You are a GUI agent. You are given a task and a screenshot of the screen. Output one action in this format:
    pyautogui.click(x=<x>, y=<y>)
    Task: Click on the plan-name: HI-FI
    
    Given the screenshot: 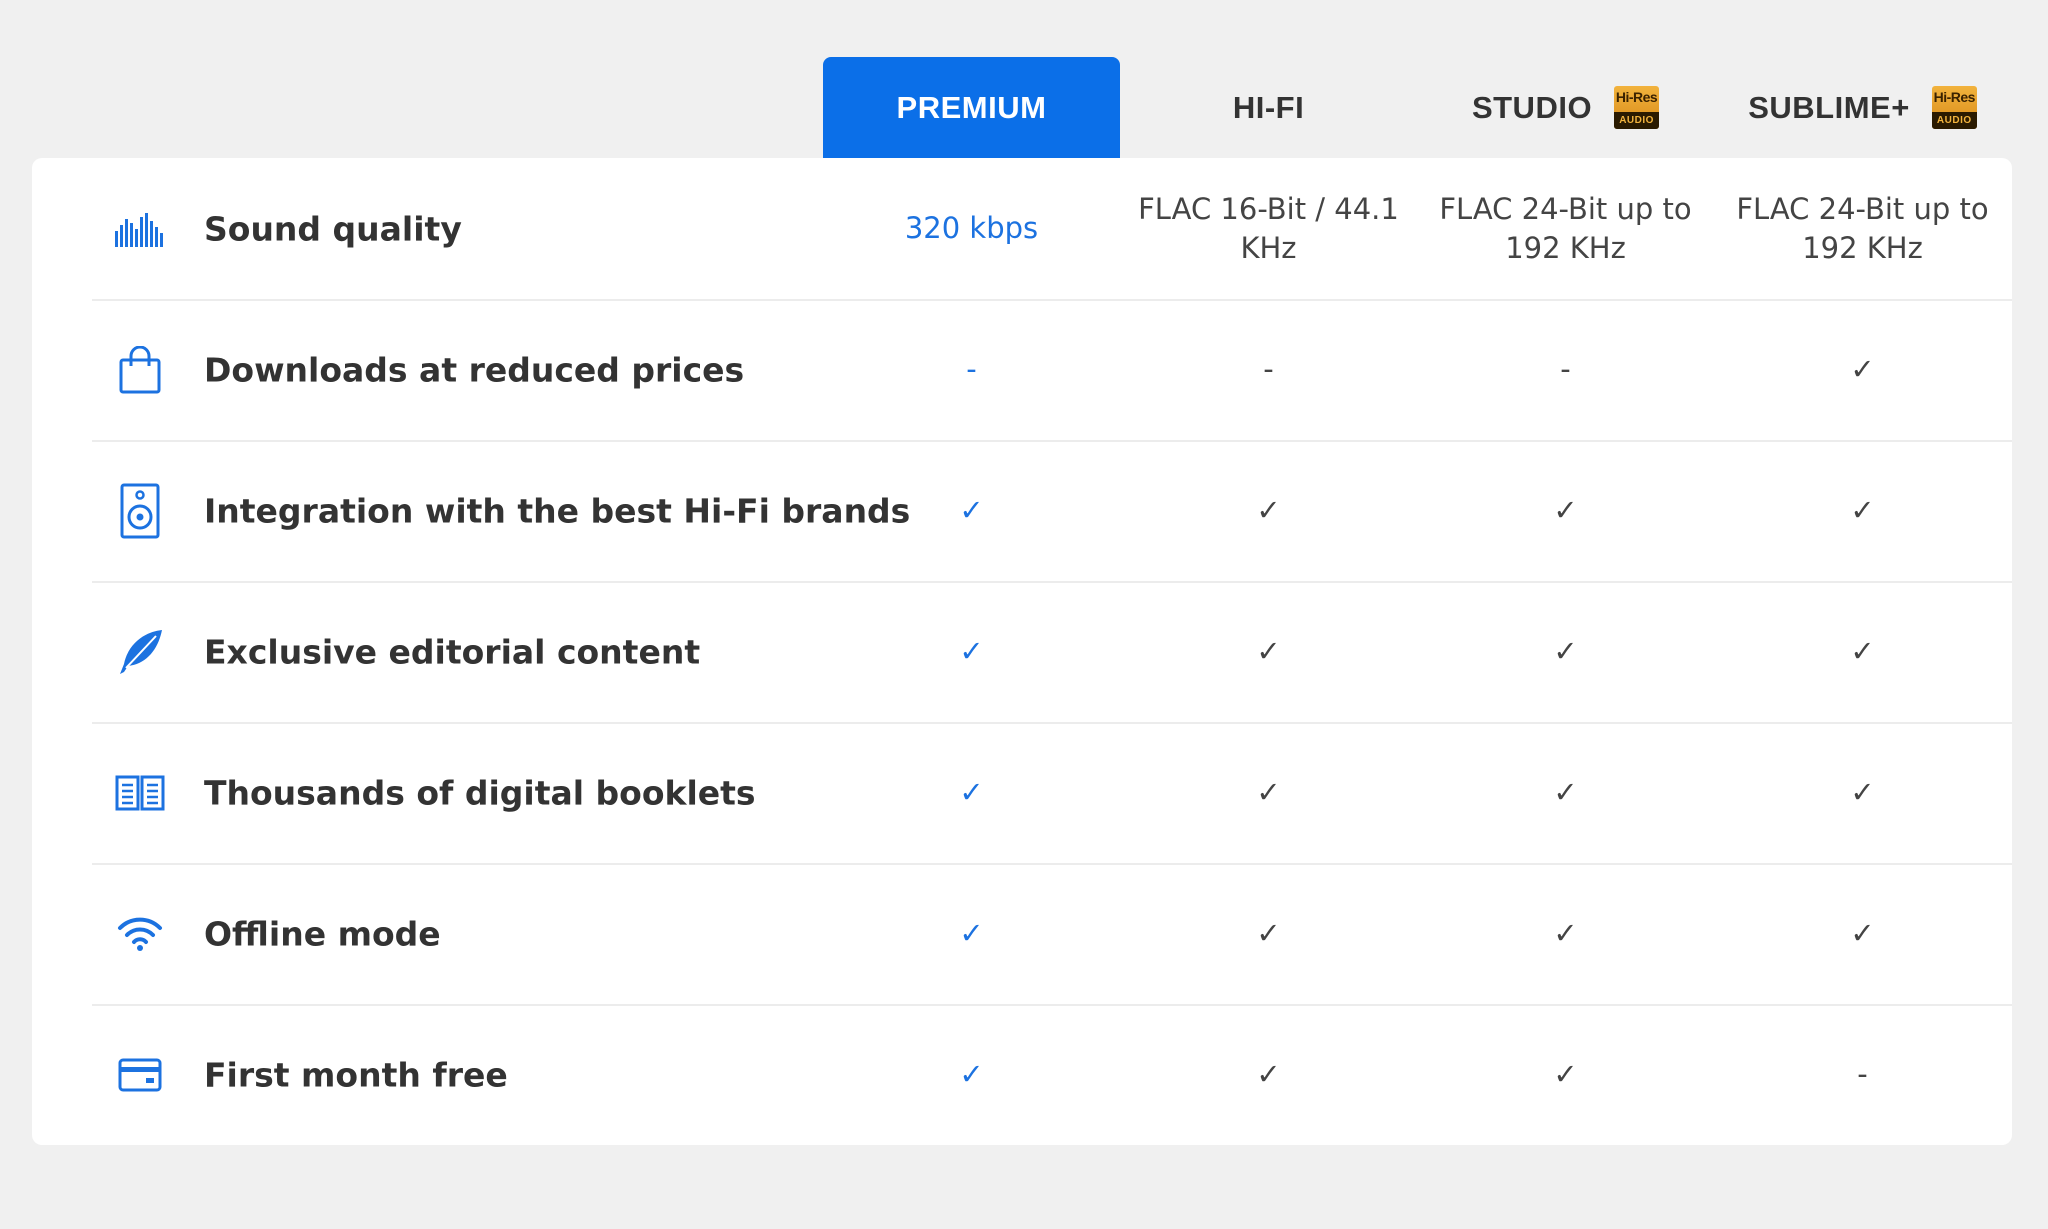 What is the action you would take?
    pyautogui.click(x=1268, y=107)
    